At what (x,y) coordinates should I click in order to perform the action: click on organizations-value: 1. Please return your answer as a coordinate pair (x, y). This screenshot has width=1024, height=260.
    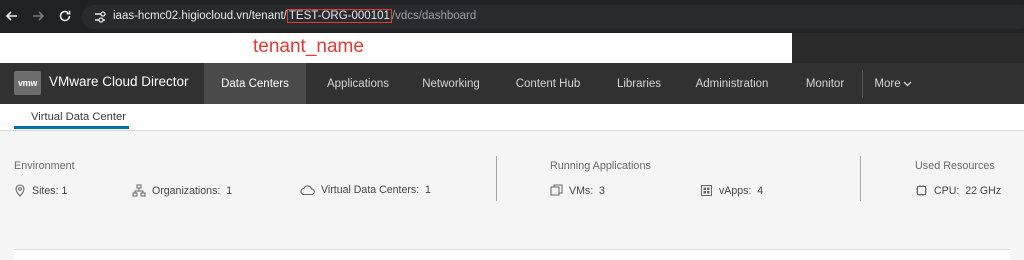
    Looking at the image, I should click on (229, 190).